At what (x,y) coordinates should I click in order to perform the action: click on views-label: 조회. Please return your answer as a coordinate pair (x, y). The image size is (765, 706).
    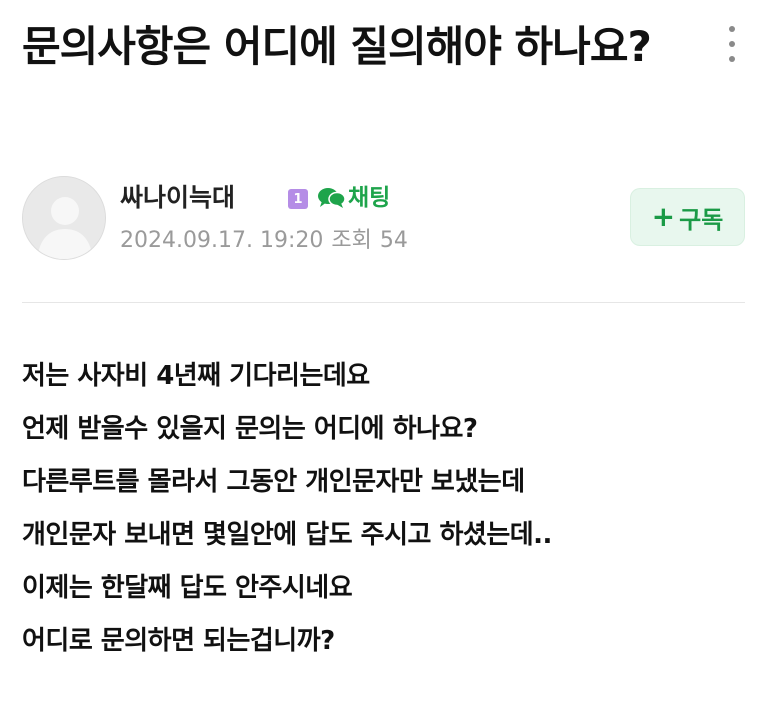
    Looking at the image, I should click on (351, 240).